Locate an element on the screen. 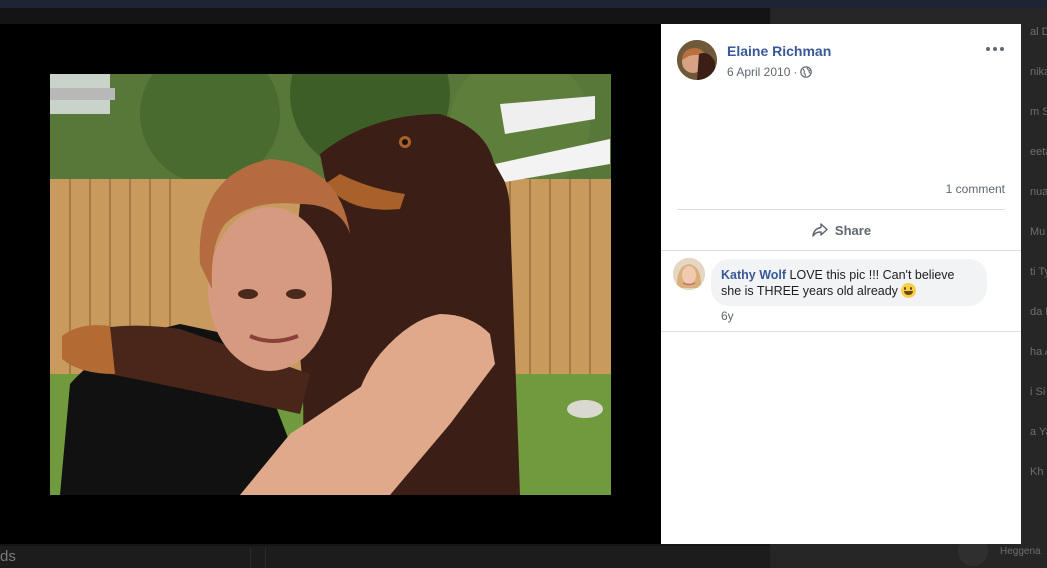  top-navigation-bar is located at coordinates (523, 4).